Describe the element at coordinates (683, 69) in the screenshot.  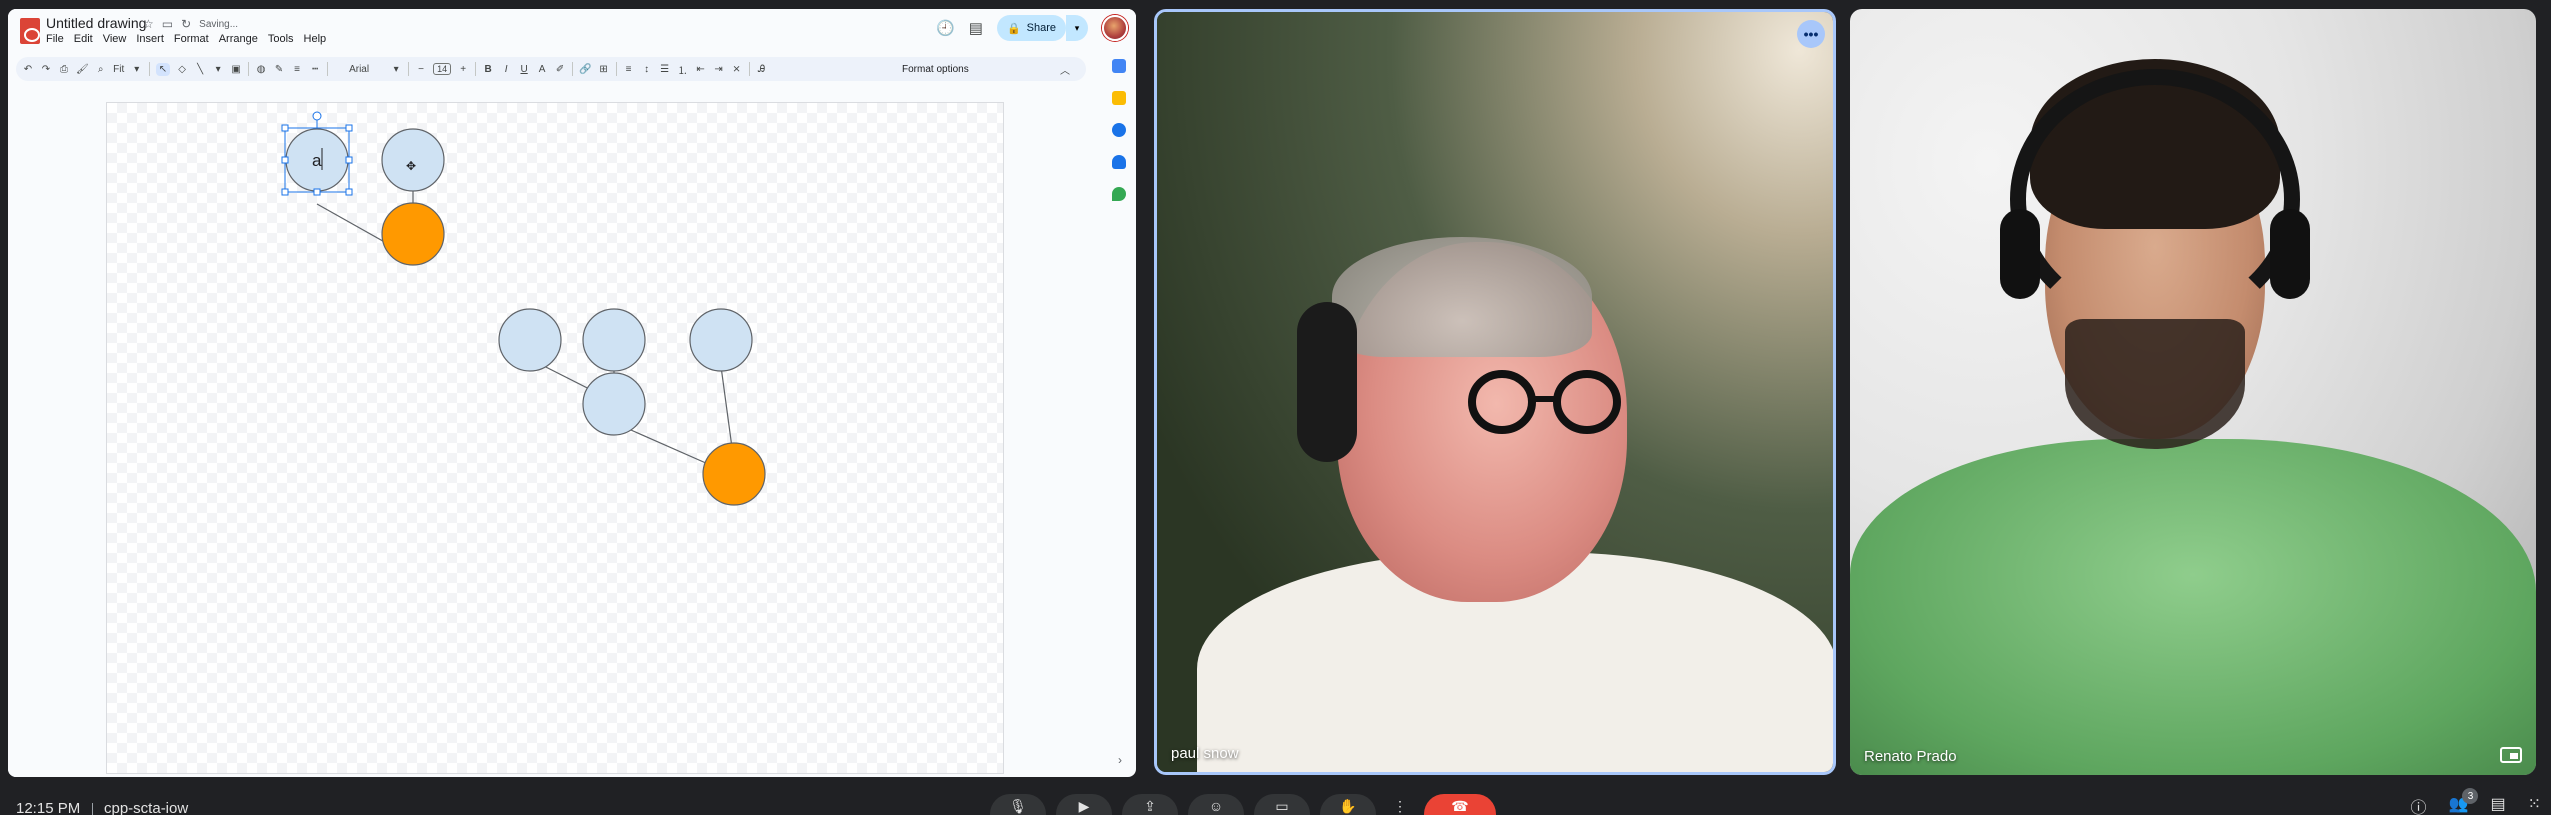
I see `numbered-list-icon: ⒈` at that location.